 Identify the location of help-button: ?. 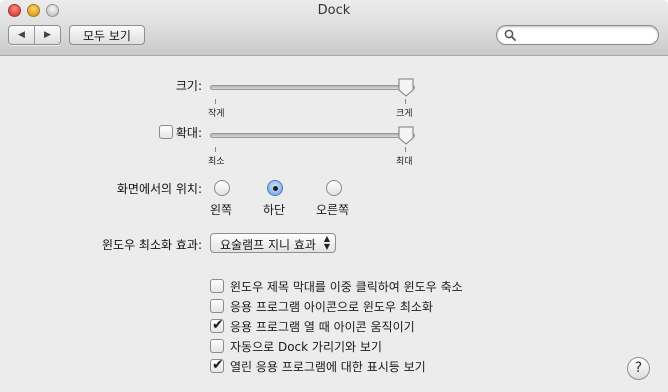
(638, 368).